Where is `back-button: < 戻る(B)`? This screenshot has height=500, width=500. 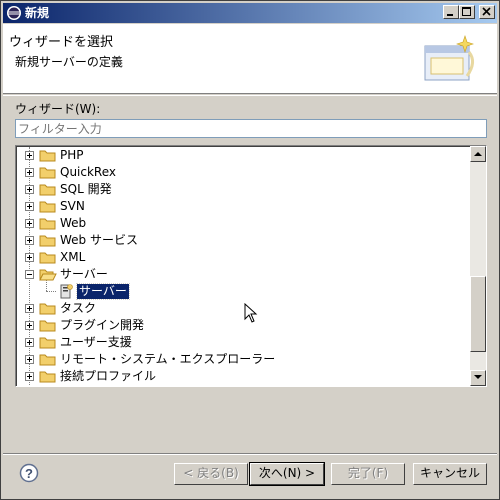
back-button: < 戻る(B) is located at coordinates (211, 474).